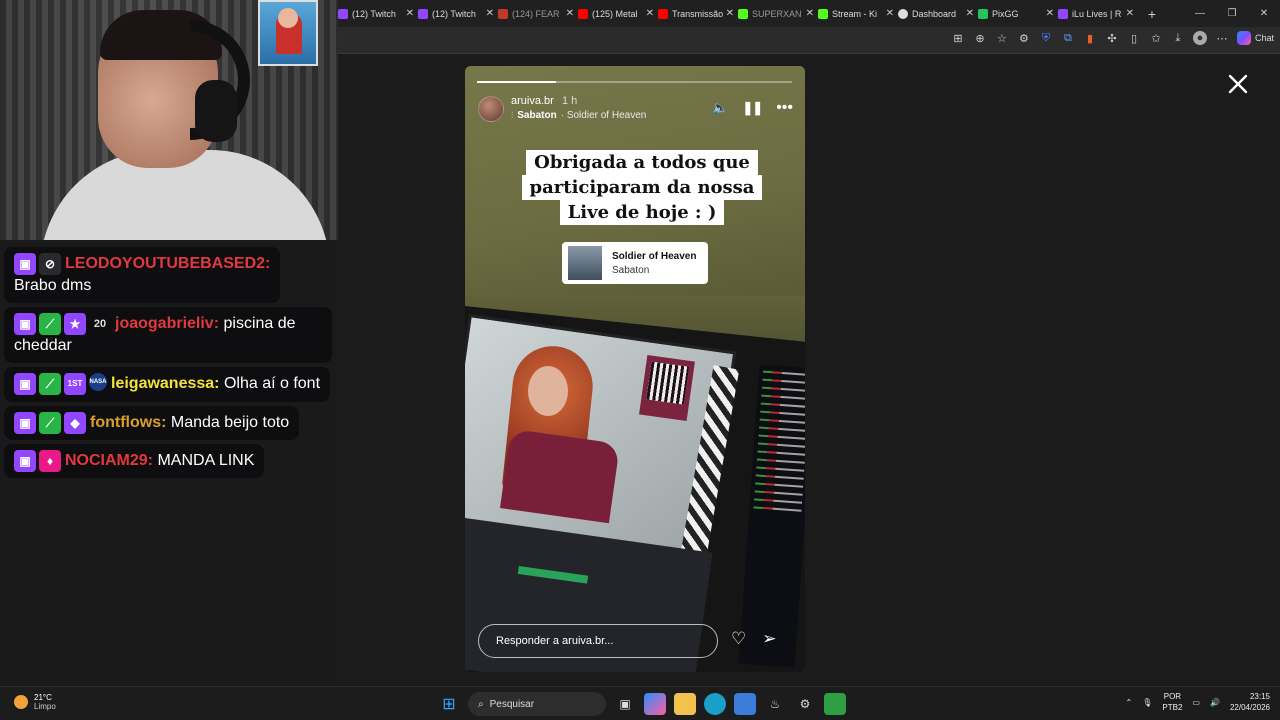 The width and height of the screenshot is (1280, 720). What do you see at coordinates (1264, 13) in the screenshot?
I see `close-window-button: ✕` at bounding box center [1264, 13].